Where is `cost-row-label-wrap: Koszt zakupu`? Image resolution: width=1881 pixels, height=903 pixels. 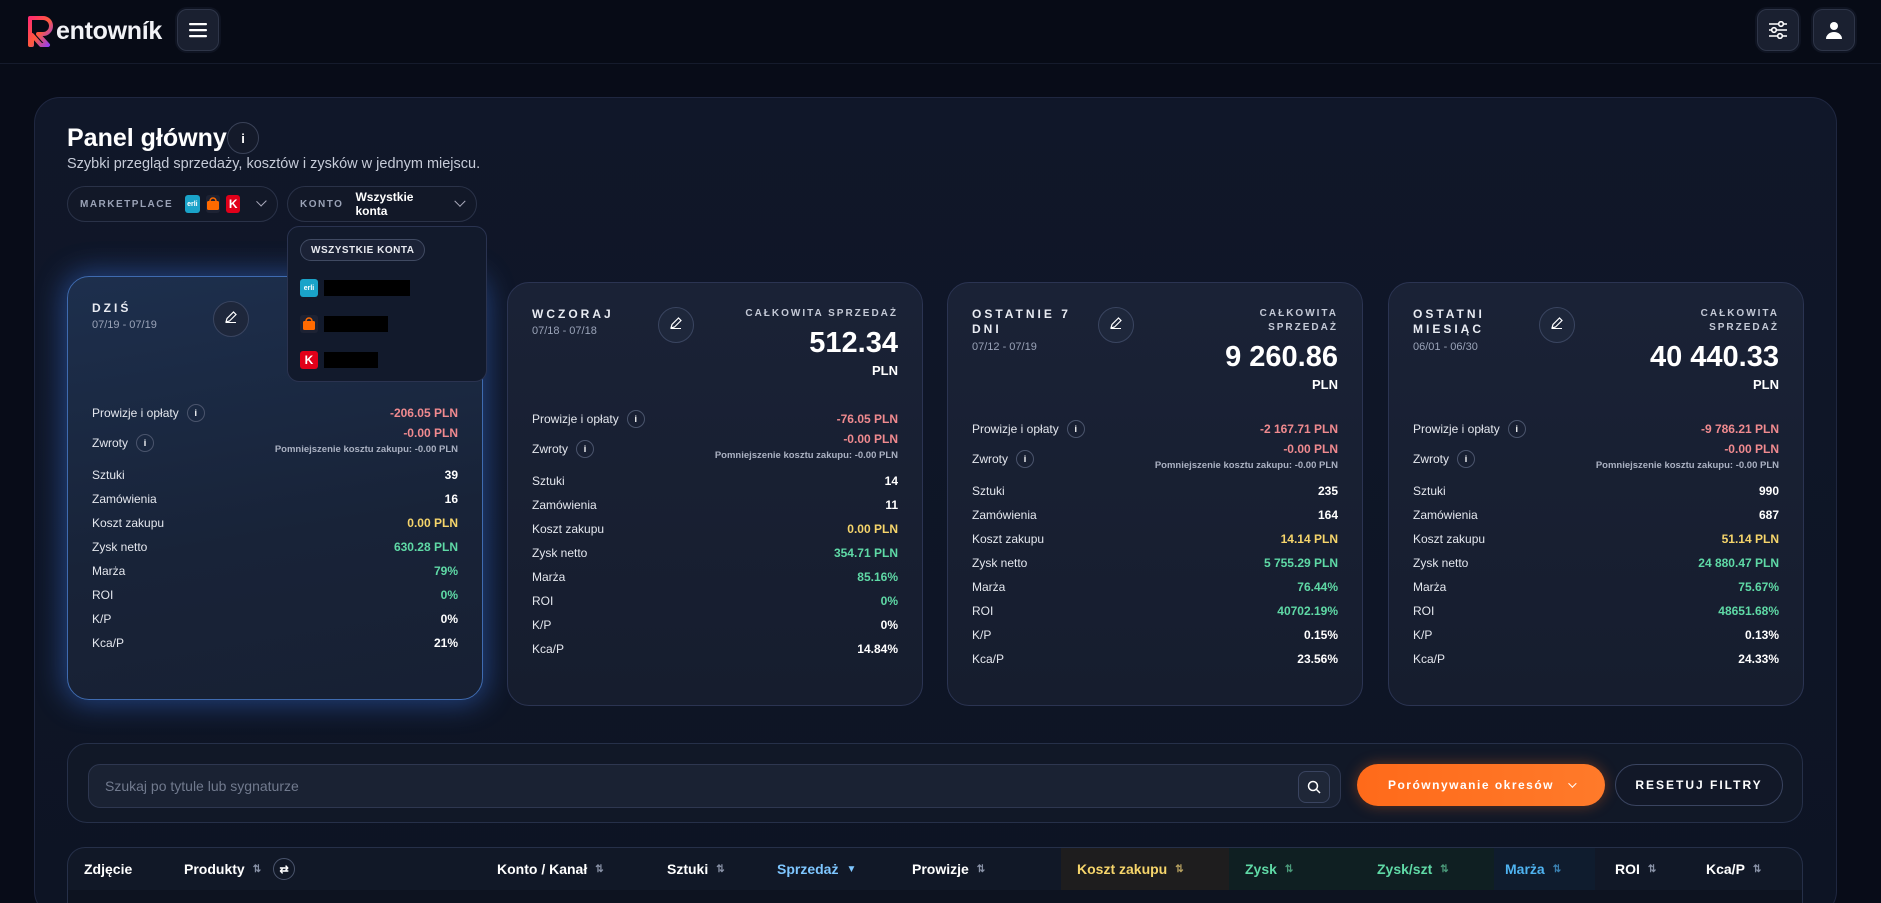 cost-row-label-wrap: Koszt zakupu is located at coordinates (128, 523).